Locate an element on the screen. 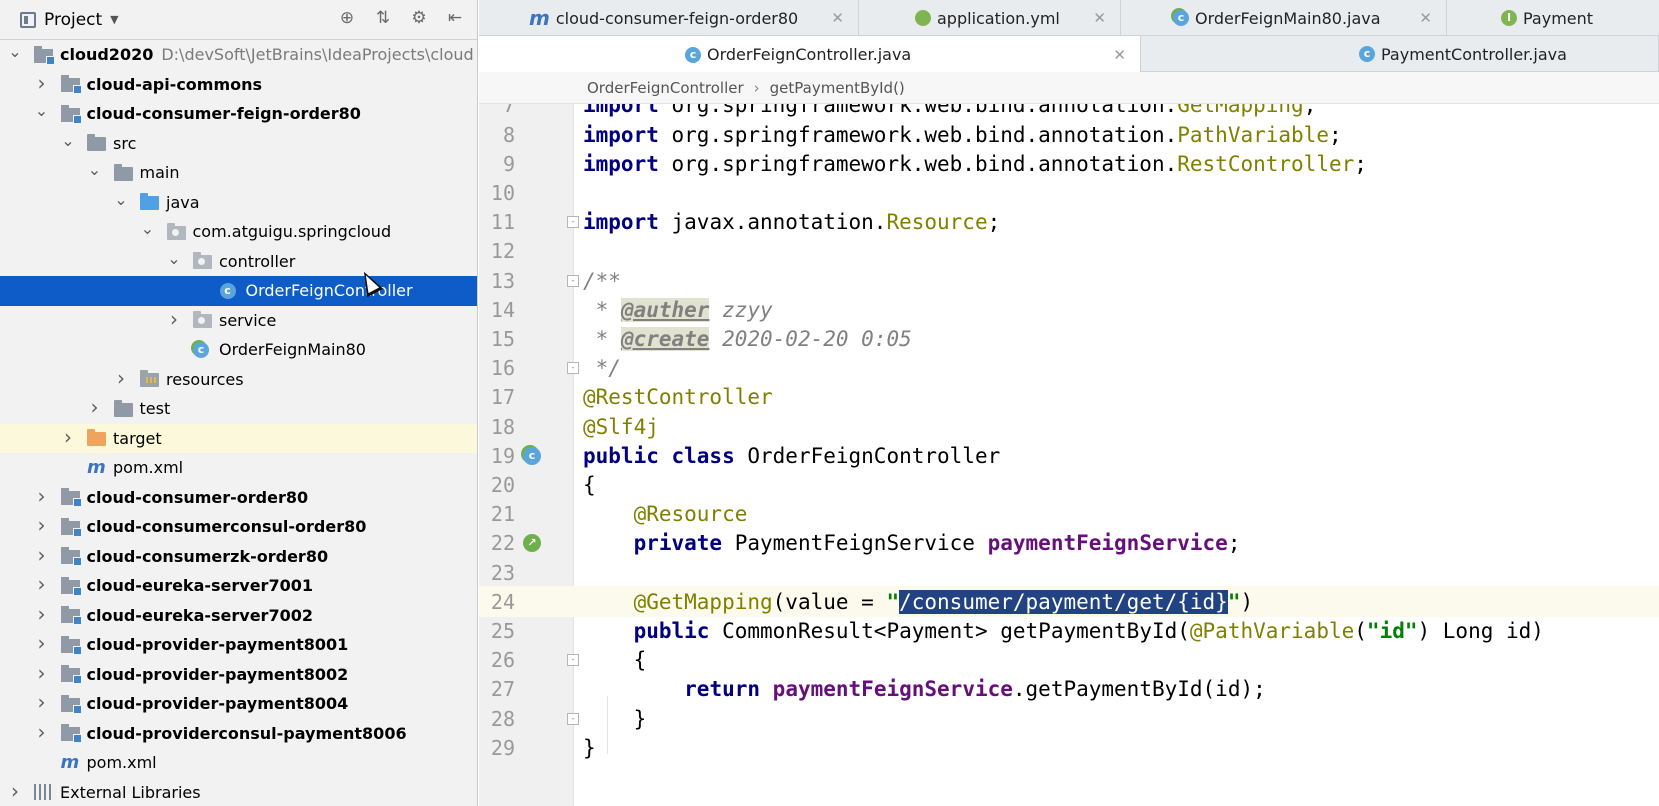 The width and height of the screenshot is (1659, 806). code-line: 18 @Slf4j is located at coordinates (1069, 426).